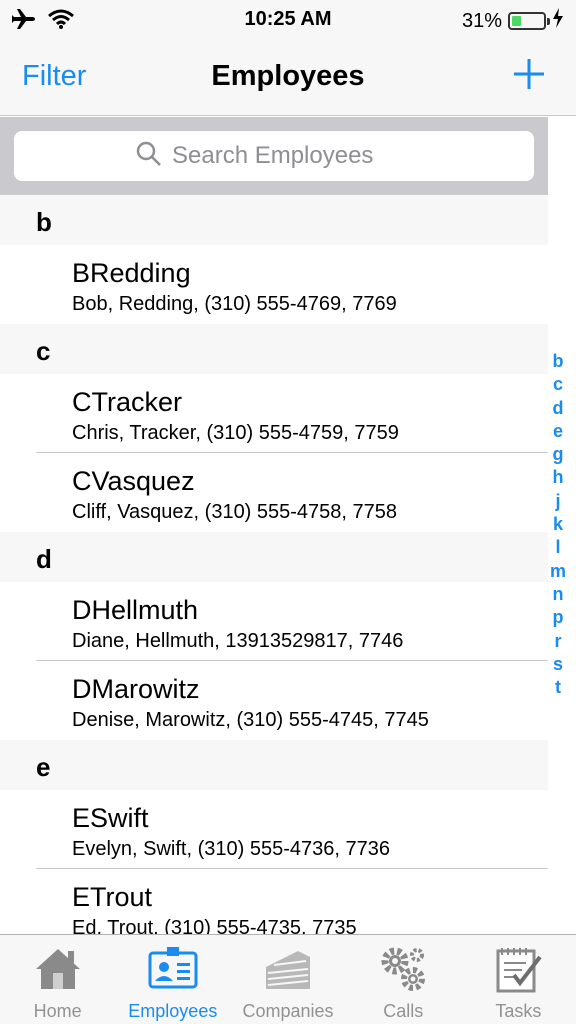 The width and height of the screenshot is (576, 1024). I want to click on tab-employees: Employees, so click(172, 979).